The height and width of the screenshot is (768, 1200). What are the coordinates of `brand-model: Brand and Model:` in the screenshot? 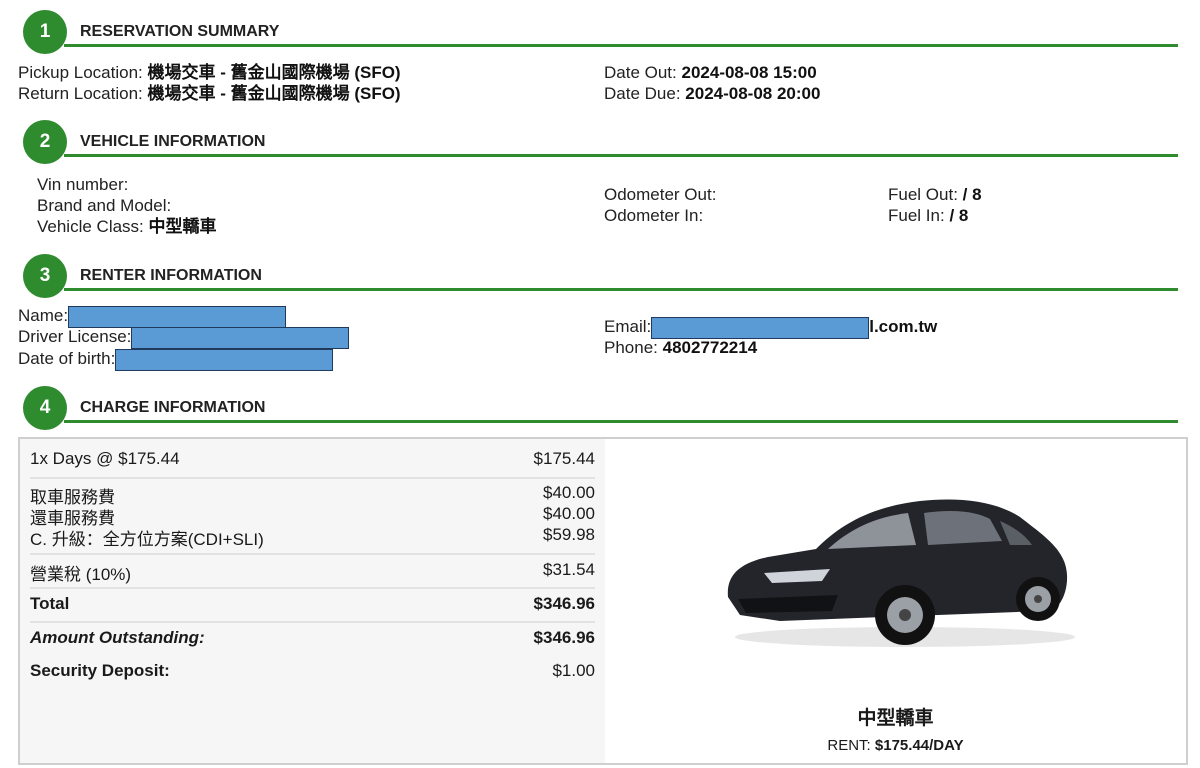 It's located at (104, 205).